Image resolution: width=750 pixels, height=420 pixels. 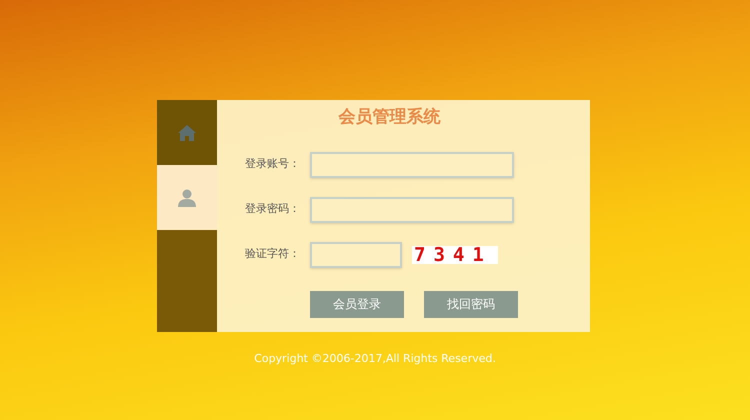 What do you see at coordinates (272, 164) in the screenshot?
I see `field-label: 登录账号：` at bounding box center [272, 164].